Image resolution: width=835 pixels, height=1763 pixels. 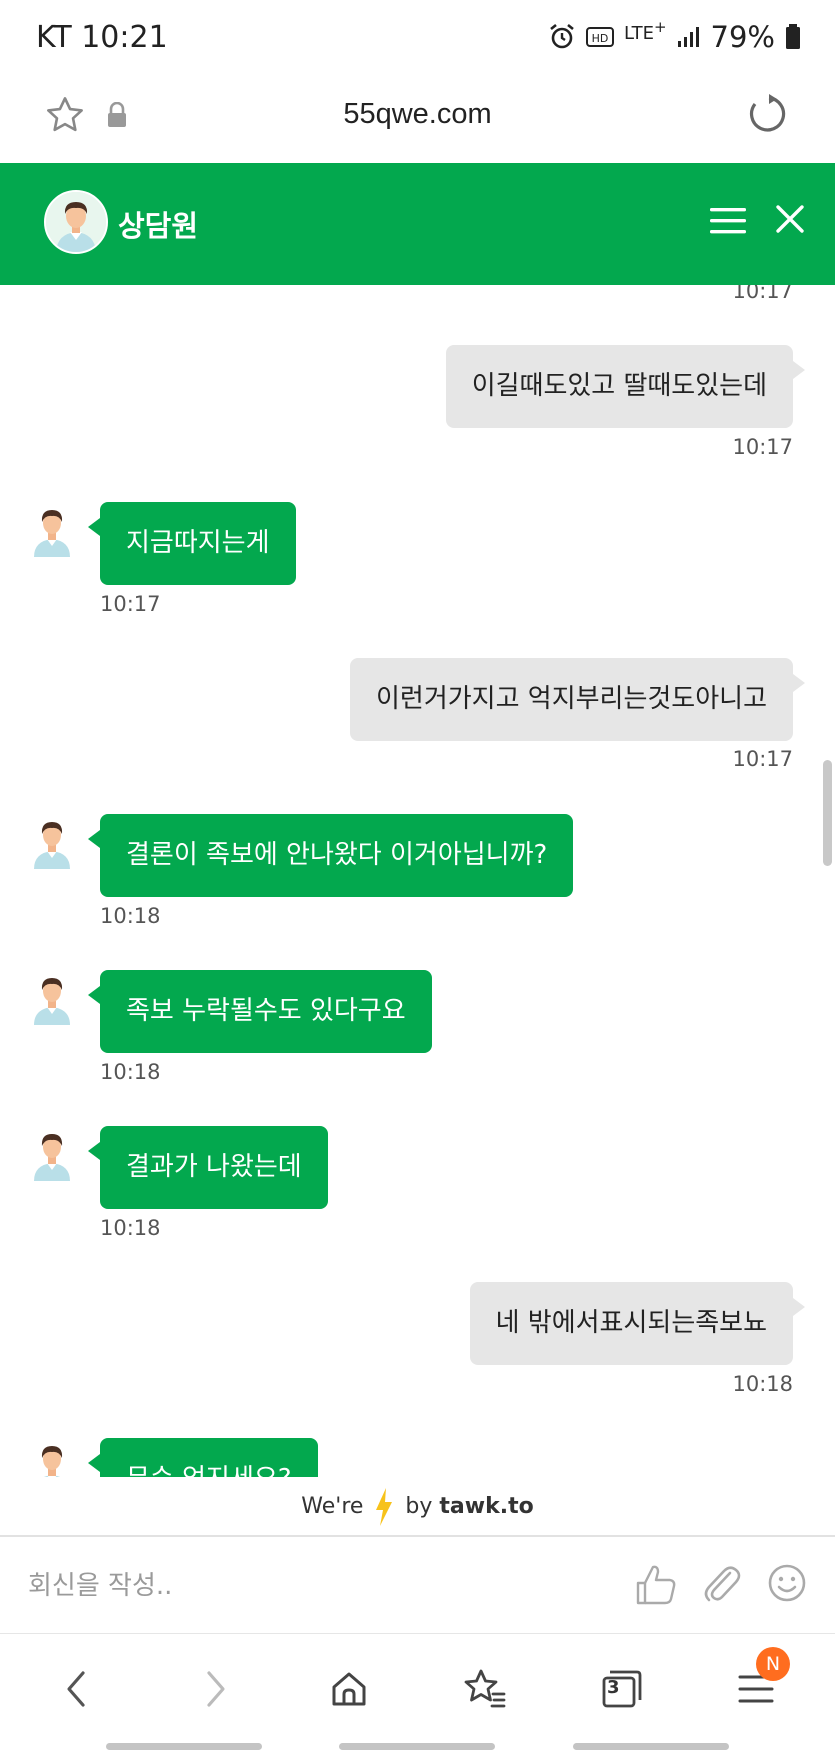 What do you see at coordinates (625, 386) in the screenshot?
I see `outgoing-message: 이길때도있고 딸때도있는데` at bounding box center [625, 386].